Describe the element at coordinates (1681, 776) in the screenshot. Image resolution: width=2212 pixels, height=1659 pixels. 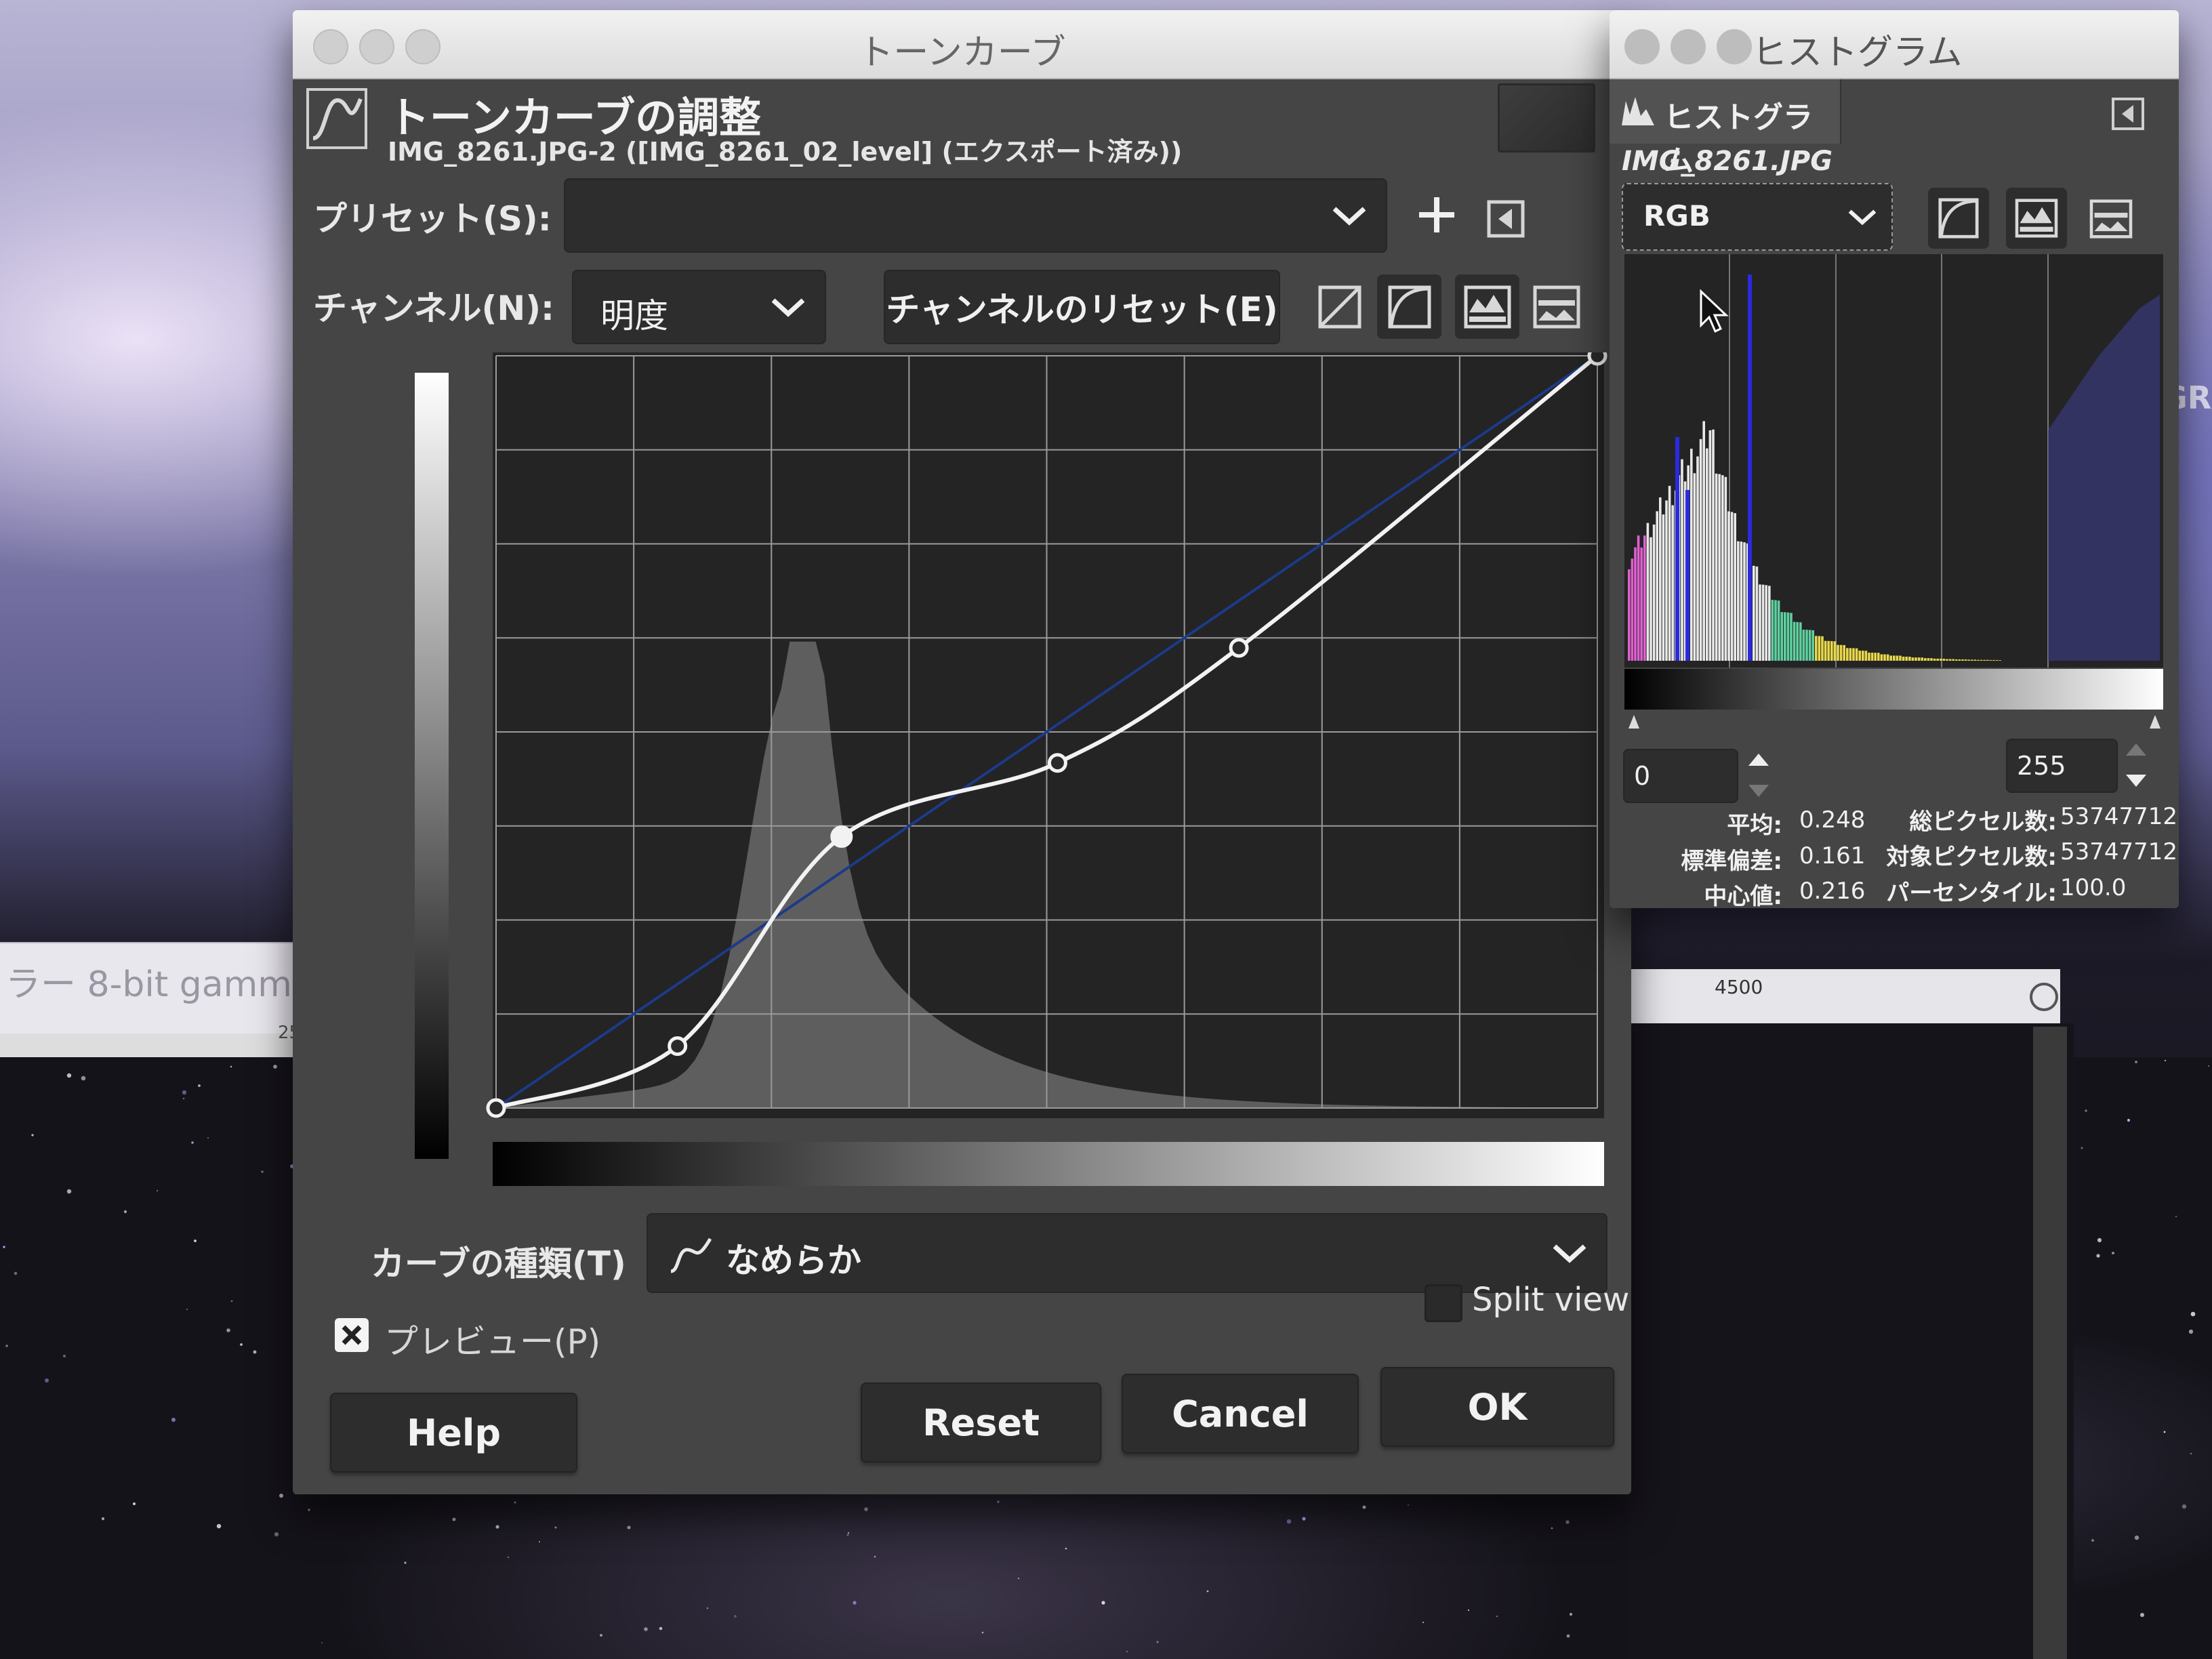
I see `range-min-input: 0` at that location.